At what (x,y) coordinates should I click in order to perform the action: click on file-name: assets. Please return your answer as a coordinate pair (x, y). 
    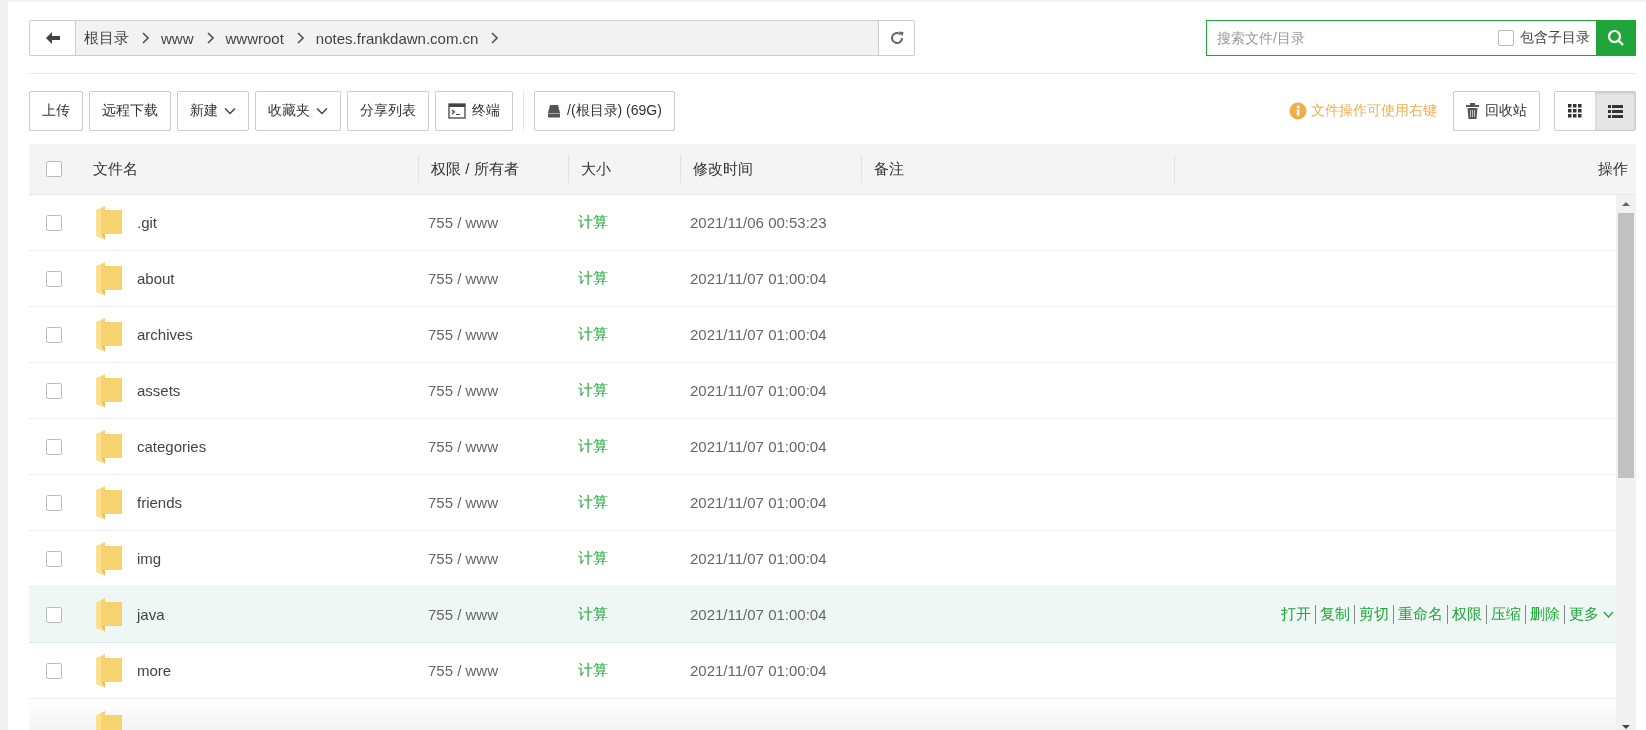
    Looking at the image, I should click on (159, 390).